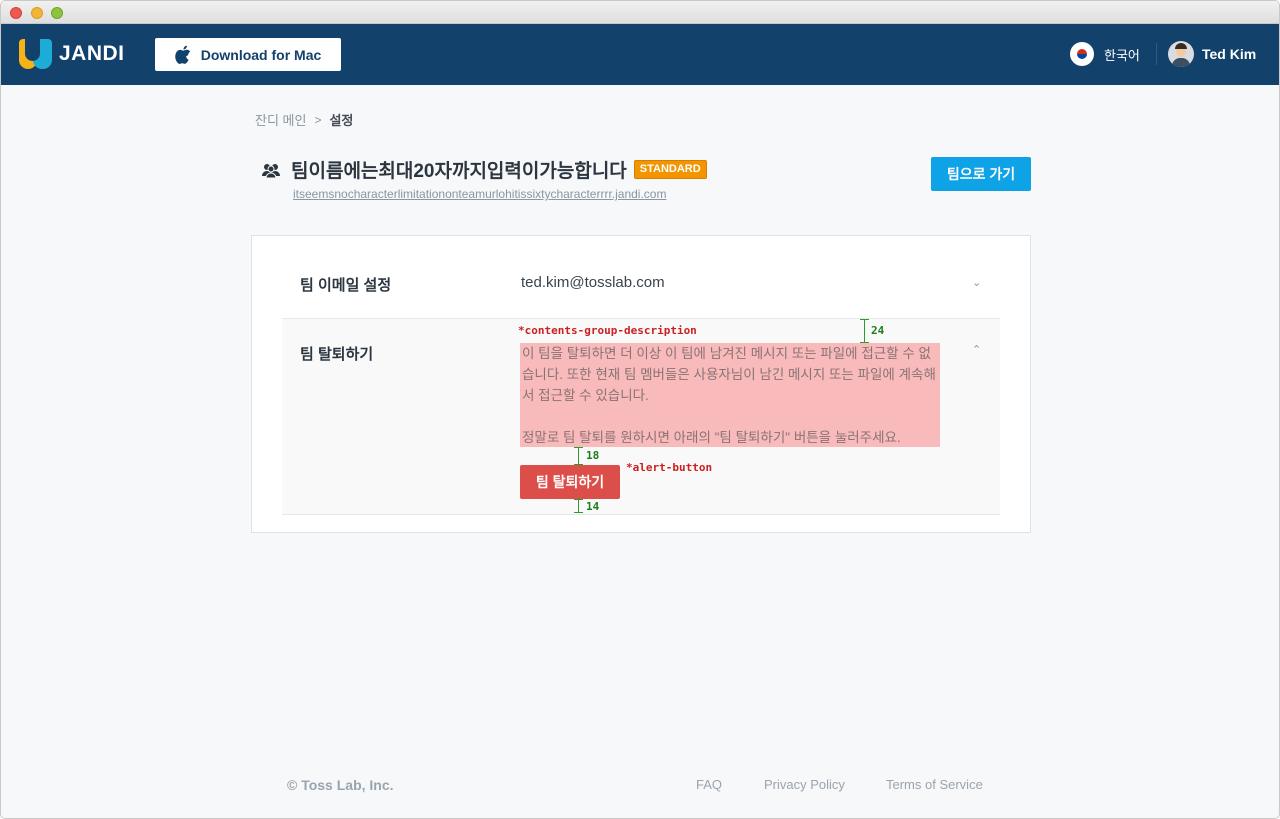 Image resolution: width=1280 pixels, height=819 pixels. Describe the element at coordinates (271, 170) in the screenshot. I see `team-members-icon` at that location.